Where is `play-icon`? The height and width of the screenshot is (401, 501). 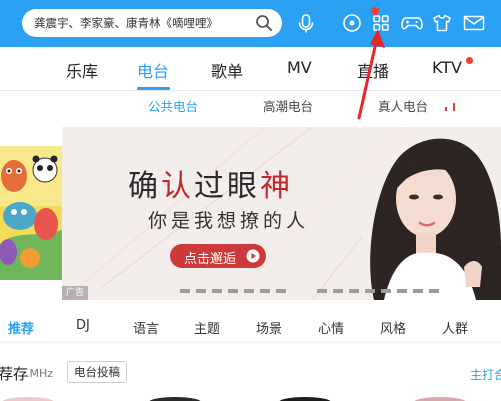
play-icon is located at coordinates (253, 256).